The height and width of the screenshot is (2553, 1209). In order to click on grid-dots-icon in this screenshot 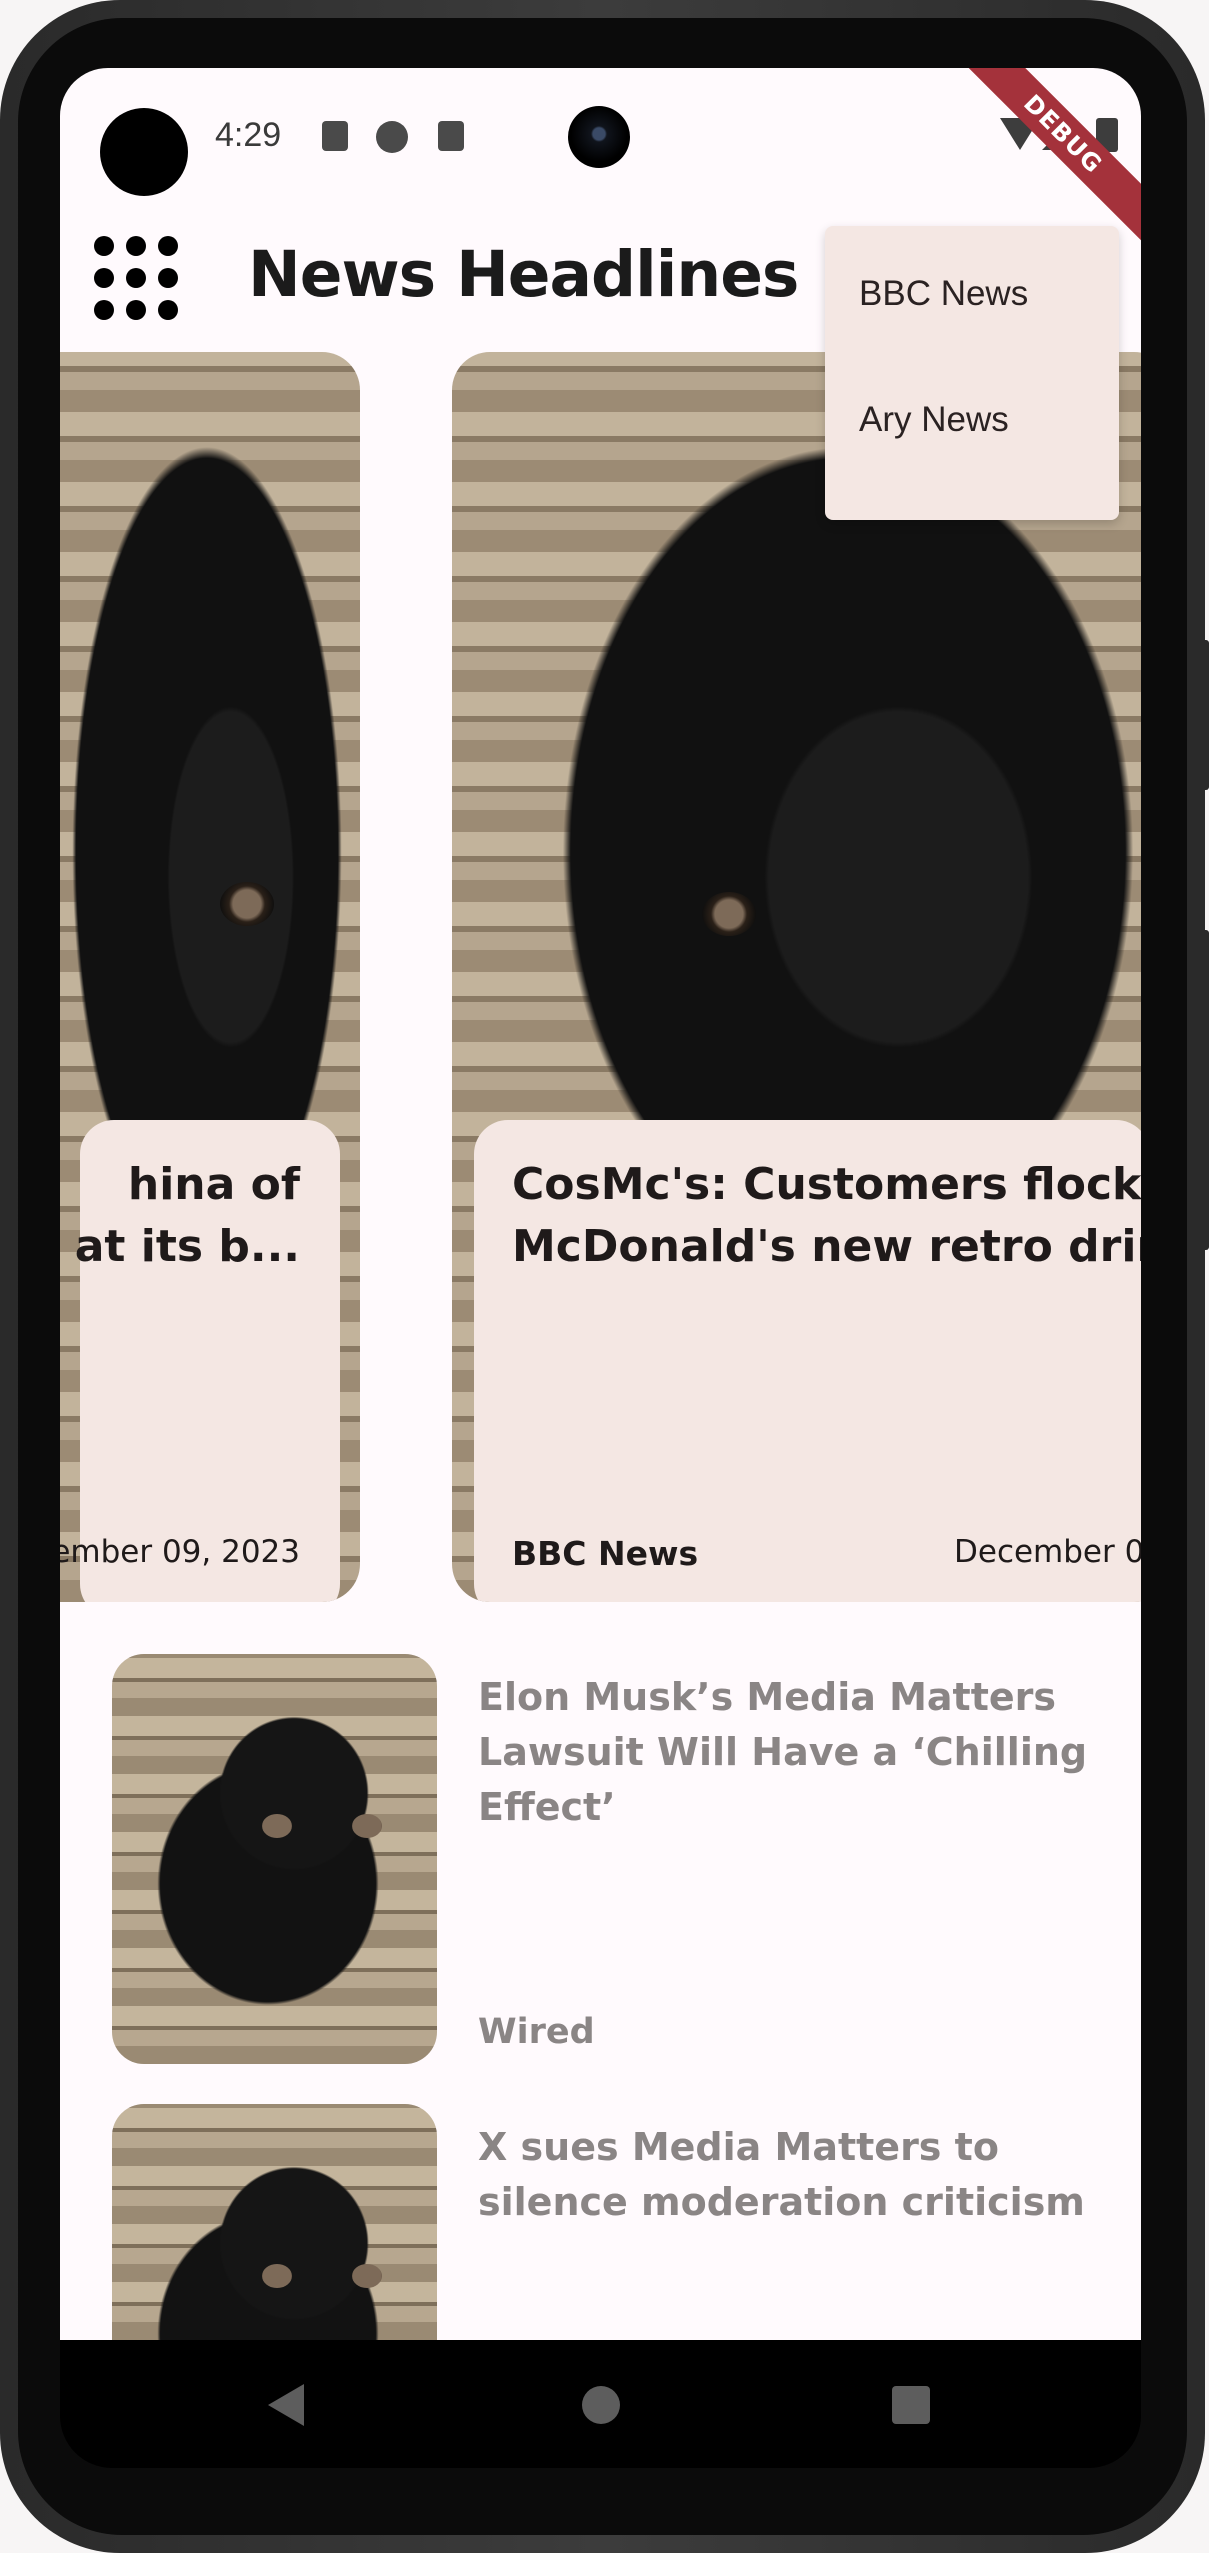, I will do `click(136, 278)`.